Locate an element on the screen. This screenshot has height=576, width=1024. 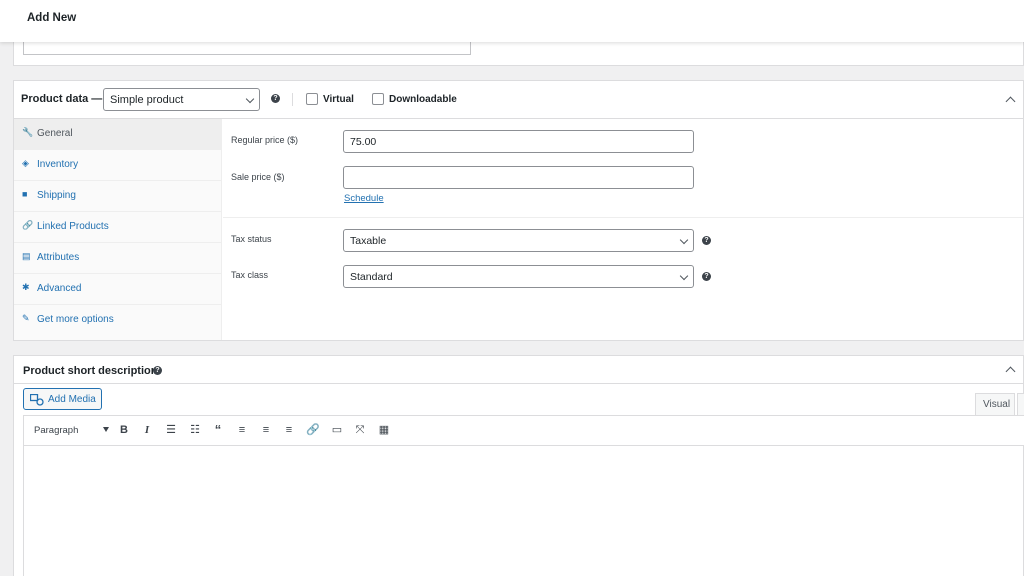
tab-label: Advanced is located at coordinates (59, 288).